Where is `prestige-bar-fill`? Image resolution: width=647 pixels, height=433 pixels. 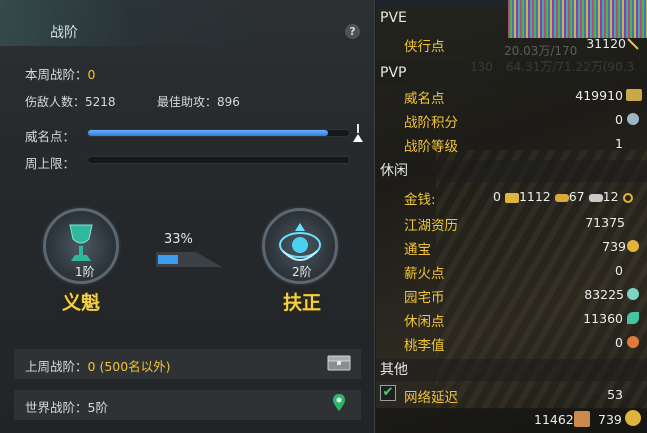 prestige-bar-fill is located at coordinates (208, 133).